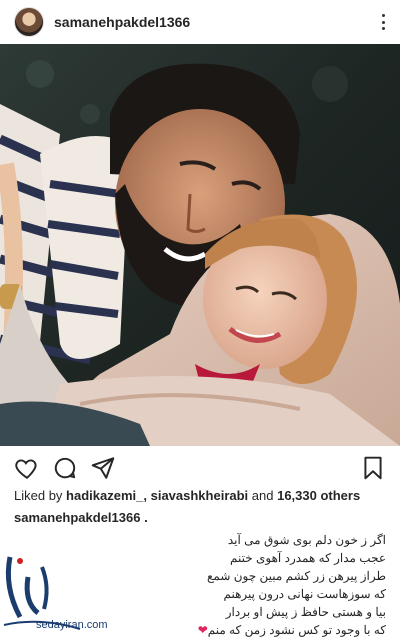 The image size is (400, 644). Describe the element at coordinates (263, 495) in the screenshot. I see `likes-middle: and` at that location.